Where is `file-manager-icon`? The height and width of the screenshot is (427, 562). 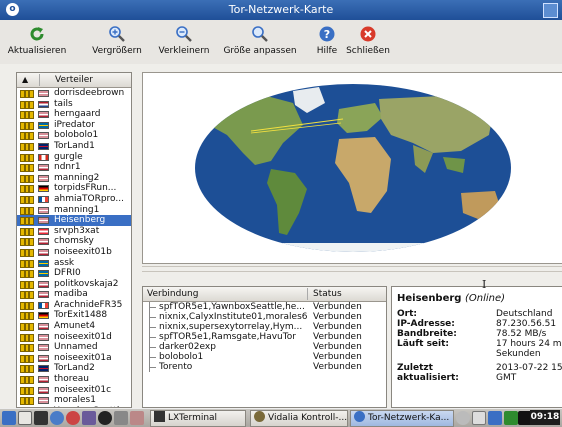 file-manager-icon is located at coordinates (25, 418).